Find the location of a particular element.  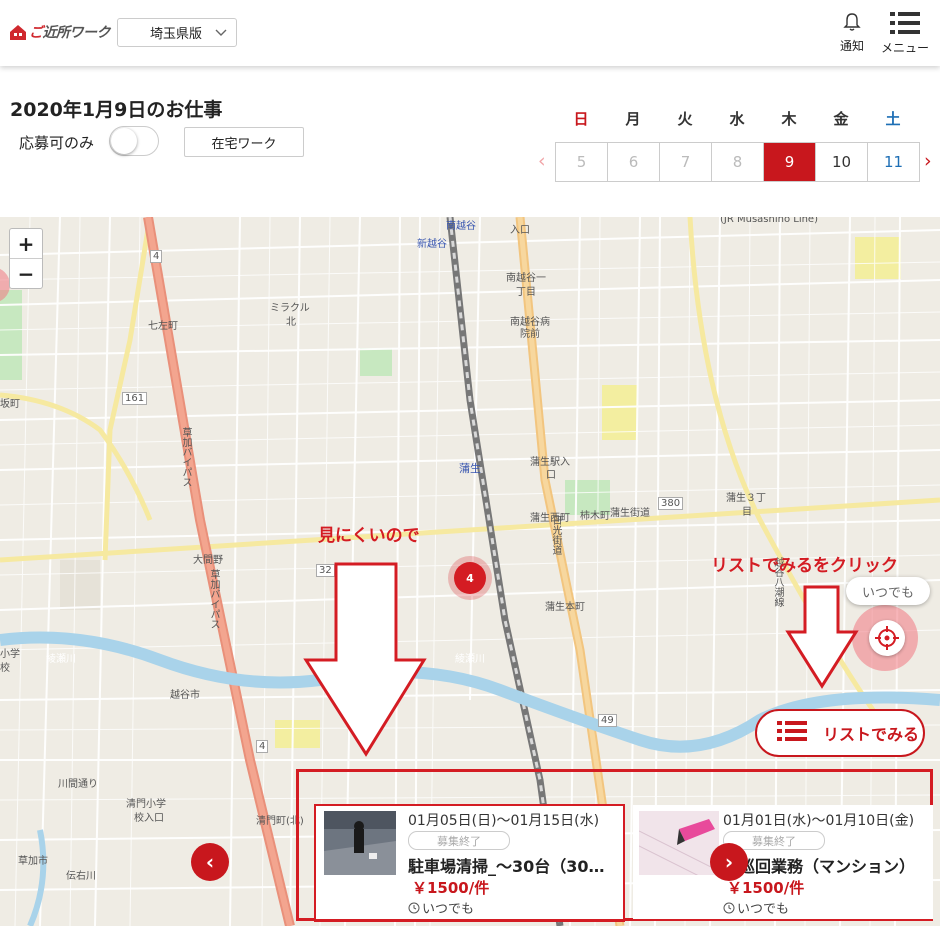

date-selector: 5 6 7 8 9 10 11 is located at coordinates (737, 162).